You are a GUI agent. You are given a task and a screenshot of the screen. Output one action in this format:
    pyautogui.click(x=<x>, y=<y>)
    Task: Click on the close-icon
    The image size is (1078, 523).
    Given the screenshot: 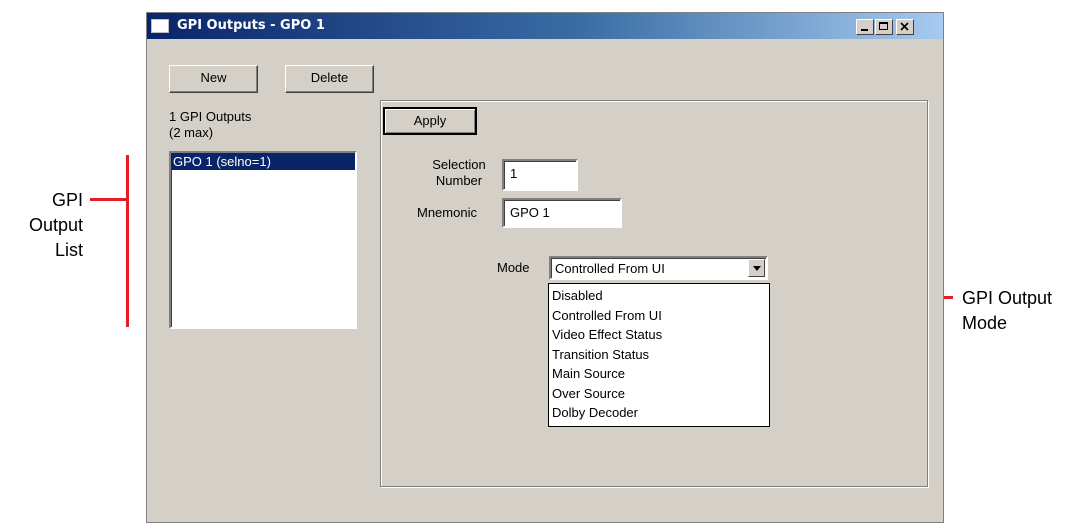 What is the action you would take?
    pyautogui.click(x=904, y=26)
    